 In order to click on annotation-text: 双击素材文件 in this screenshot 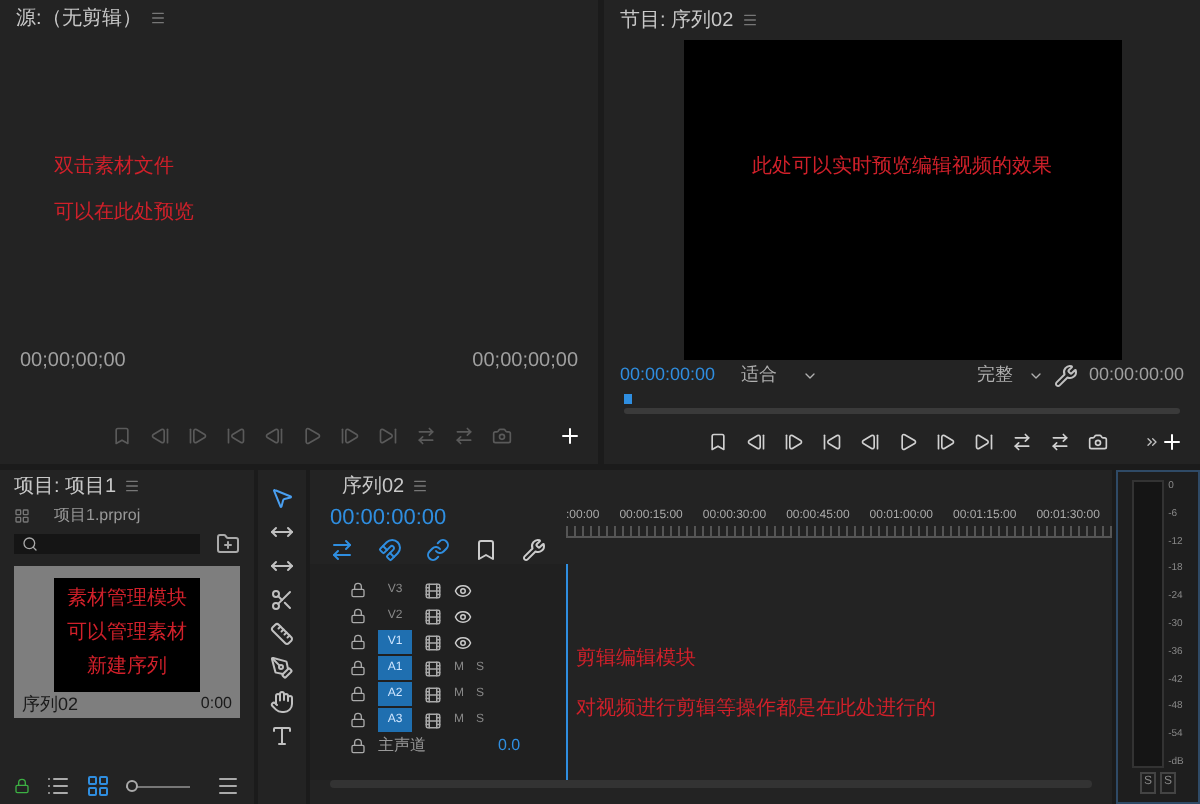, I will do `click(114, 167)`.